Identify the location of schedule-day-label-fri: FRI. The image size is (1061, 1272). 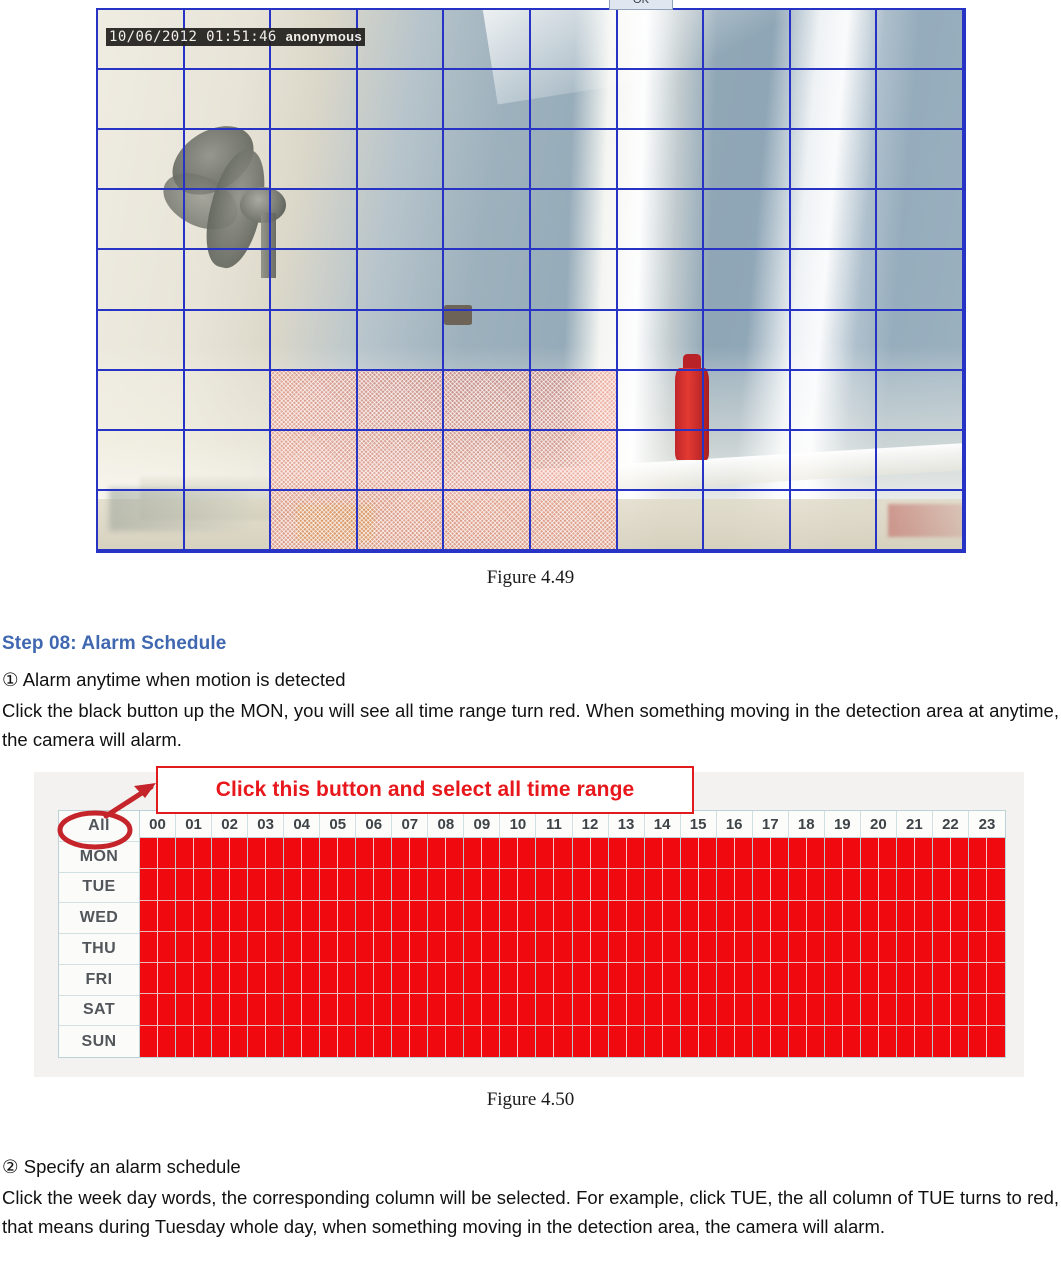
(99, 980).